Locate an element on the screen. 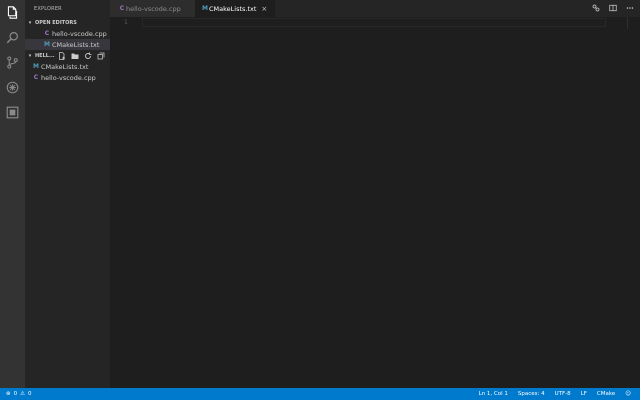 This screenshot has height=400, width=640. tab-label: CMakeLists.txt is located at coordinates (233, 8).